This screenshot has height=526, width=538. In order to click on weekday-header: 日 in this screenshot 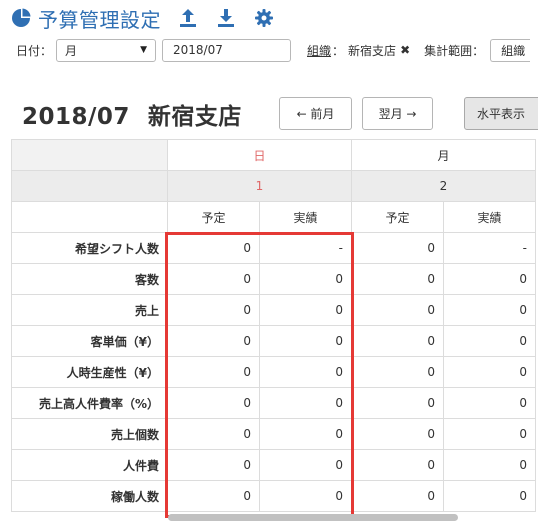, I will do `click(259, 155)`.